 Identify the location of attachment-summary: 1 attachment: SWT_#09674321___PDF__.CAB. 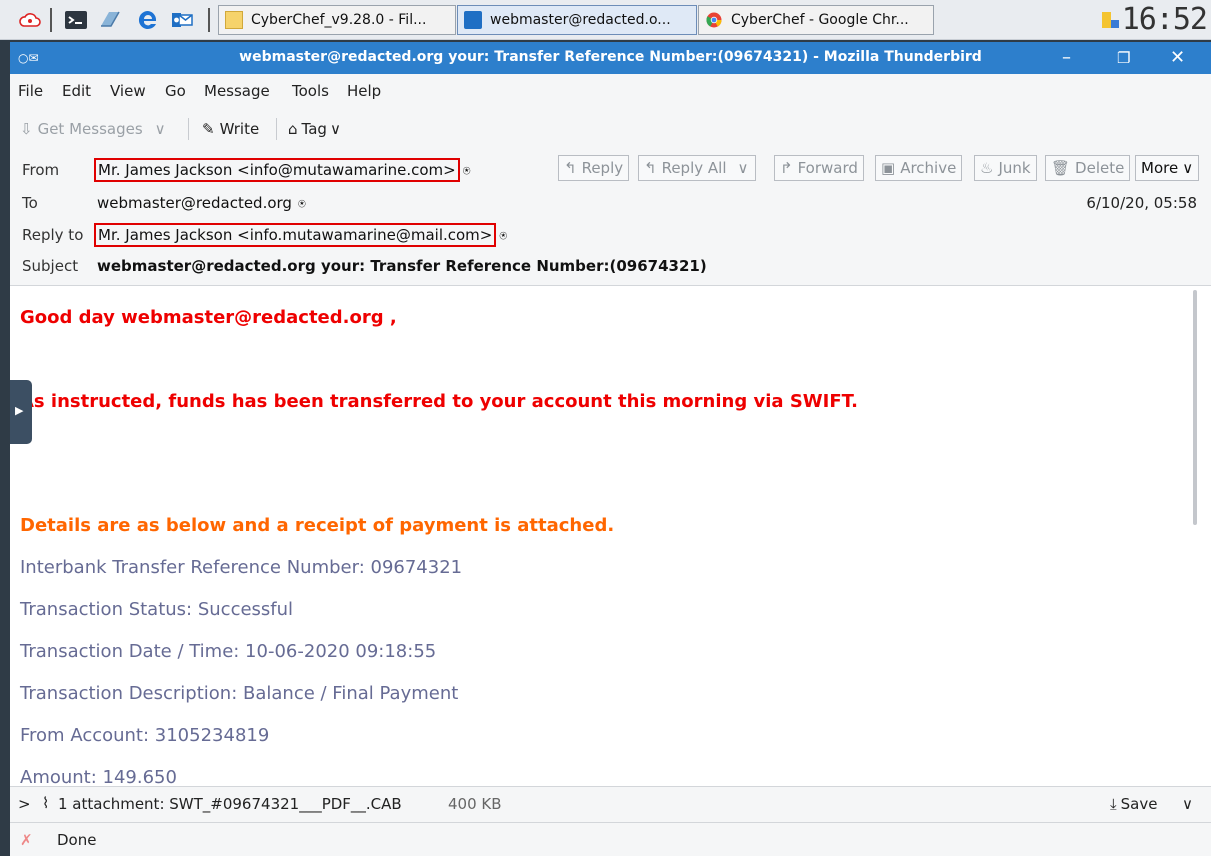
(230, 804).